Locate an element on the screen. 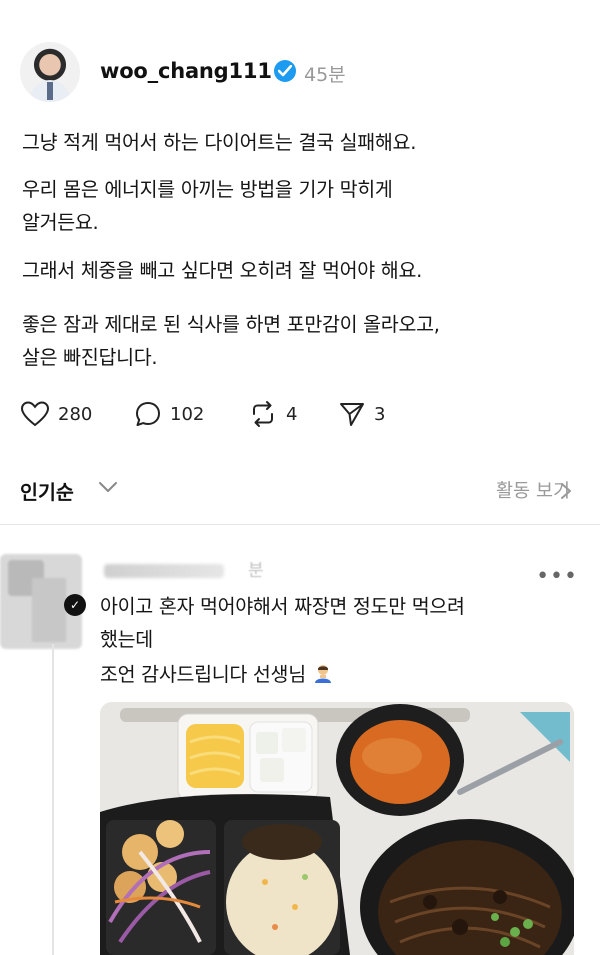 This screenshot has width=600, height=955. reply-paragraph-1: 아이고 혼자 먹어야해서 짜장면 정도만 먹으려 했는데 is located at coordinates (282, 623).